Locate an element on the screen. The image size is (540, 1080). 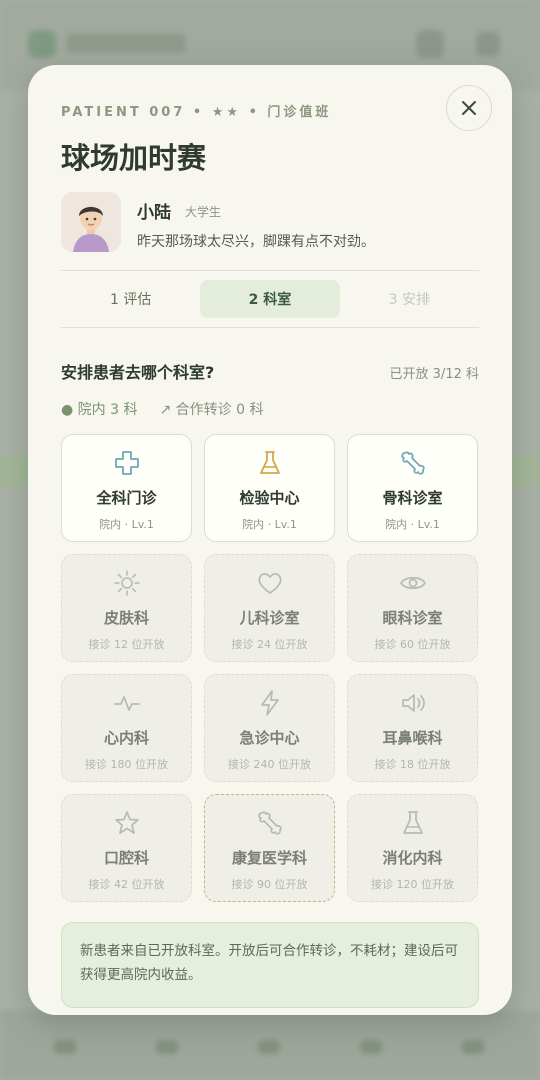
internal-count: ● 院内 3 科 is located at coordinates (99, 410).